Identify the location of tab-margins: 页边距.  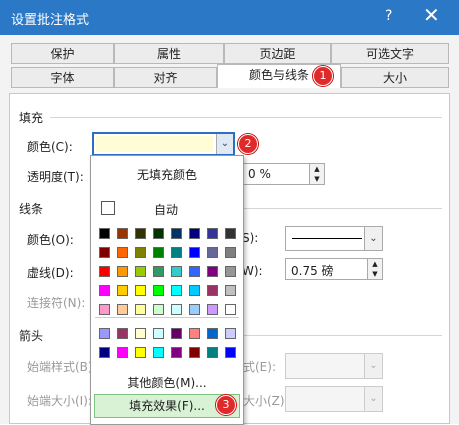
(277, 53).